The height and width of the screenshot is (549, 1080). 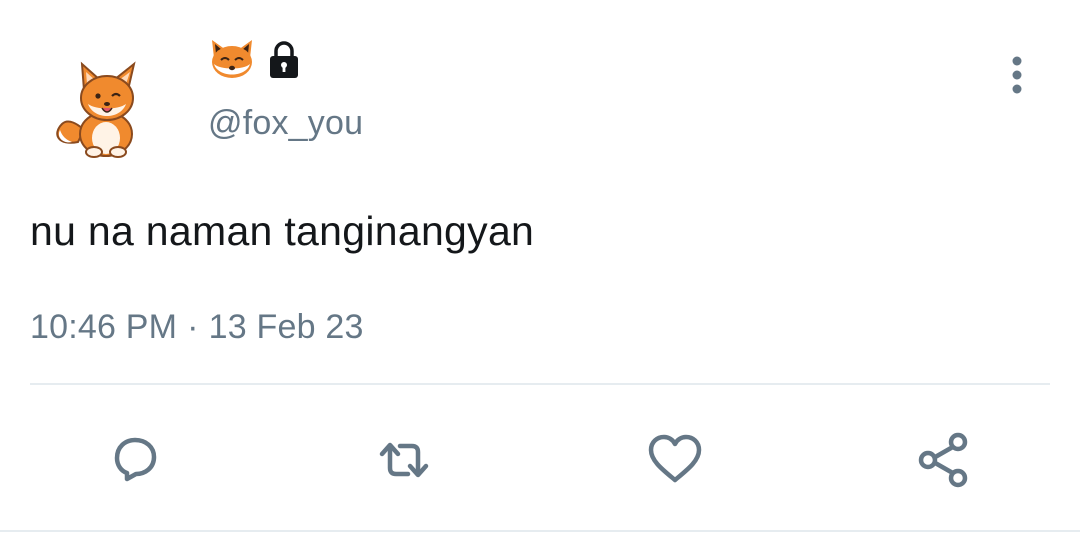 I want to click on tweet-date: 13 Feb 23, so click(x=286, y=327).